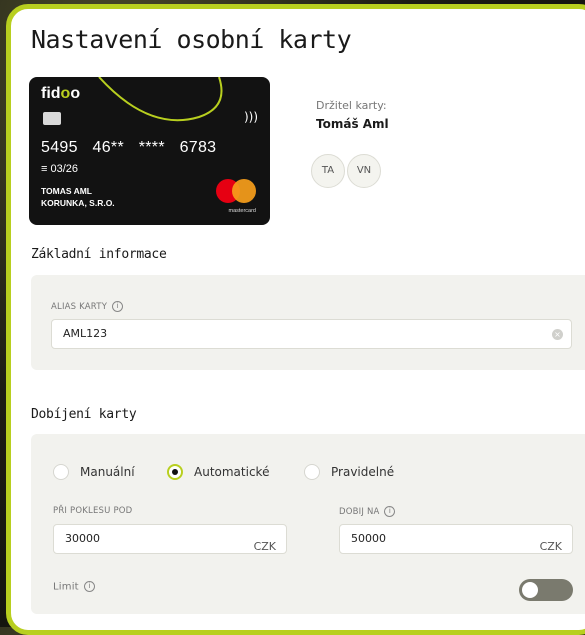 This screenshot has width=585, height=635. What do you see at coordinates (456, 539) in the screenshot?
I see `topup-amount-input: 50000 CZK` at bounding box center [456, 539].